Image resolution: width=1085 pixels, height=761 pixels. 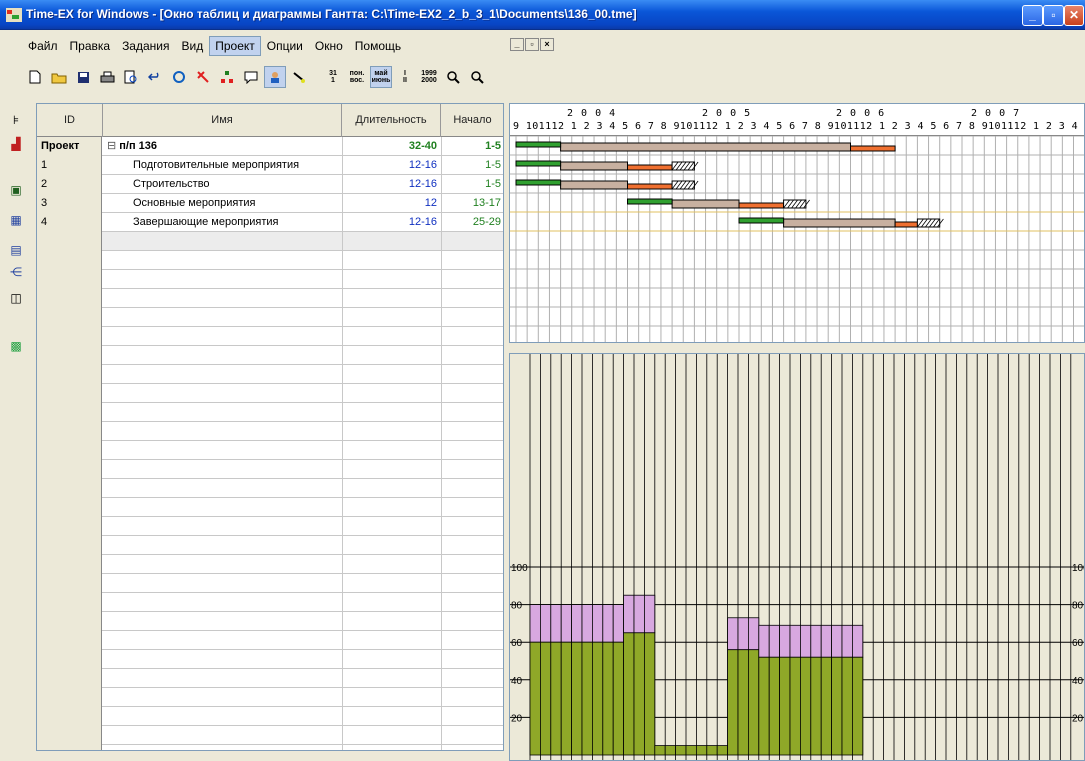 What do you see at coordinates (270, 165) in the screenshot?
I see `table-row: 1 Подготовительные мероприятия 12-16 1-5` at bounding box center [270, 165].